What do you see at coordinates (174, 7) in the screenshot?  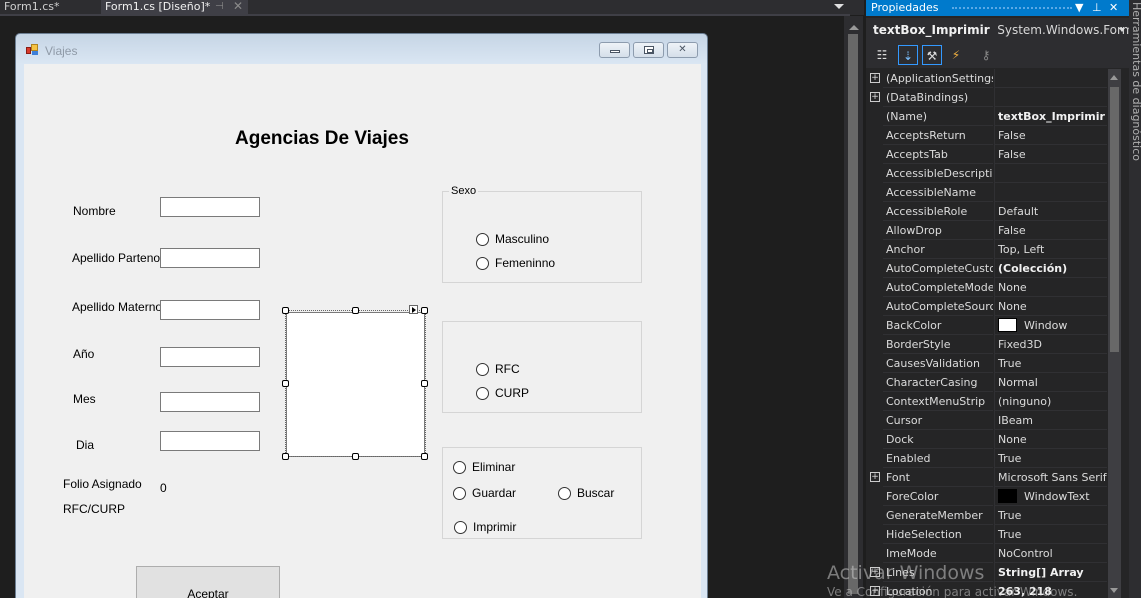 I see `tab-form1-design: Form1.cs [Diseño]* ⊣ ✕` at bounding box center [174, 7].